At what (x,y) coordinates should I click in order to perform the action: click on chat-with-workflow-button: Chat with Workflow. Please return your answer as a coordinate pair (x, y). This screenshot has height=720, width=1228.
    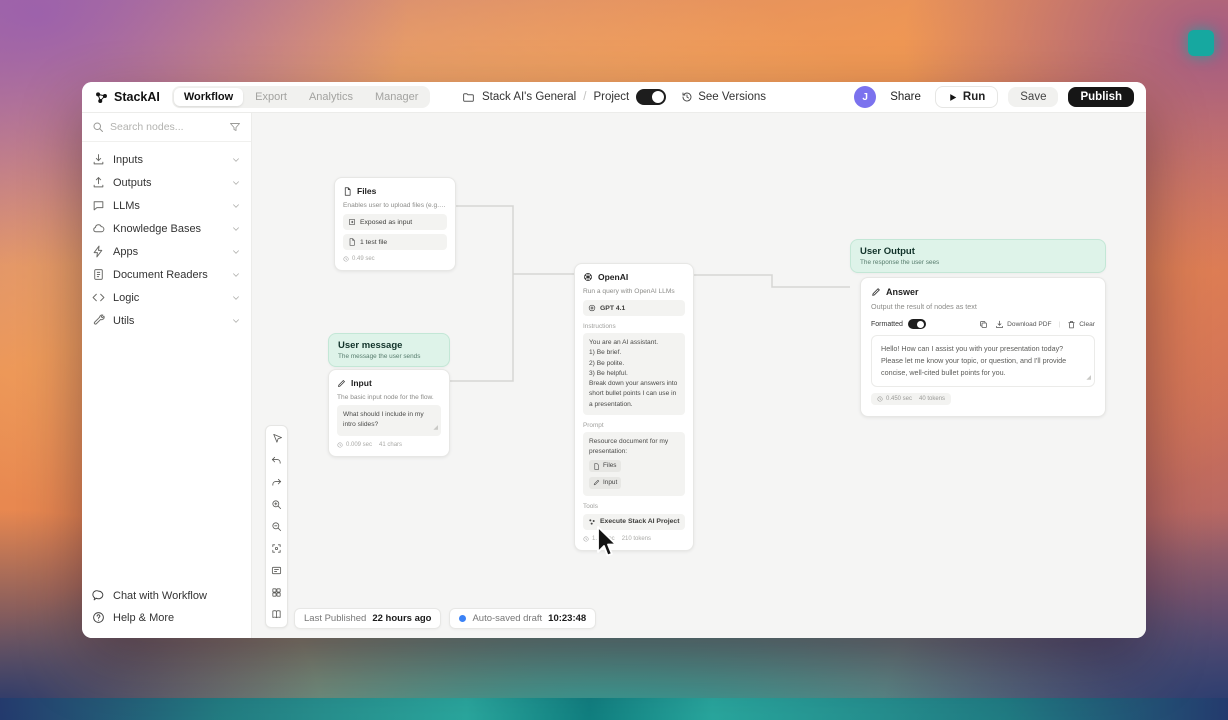
    Looking at the image, I should click on (166, 595).